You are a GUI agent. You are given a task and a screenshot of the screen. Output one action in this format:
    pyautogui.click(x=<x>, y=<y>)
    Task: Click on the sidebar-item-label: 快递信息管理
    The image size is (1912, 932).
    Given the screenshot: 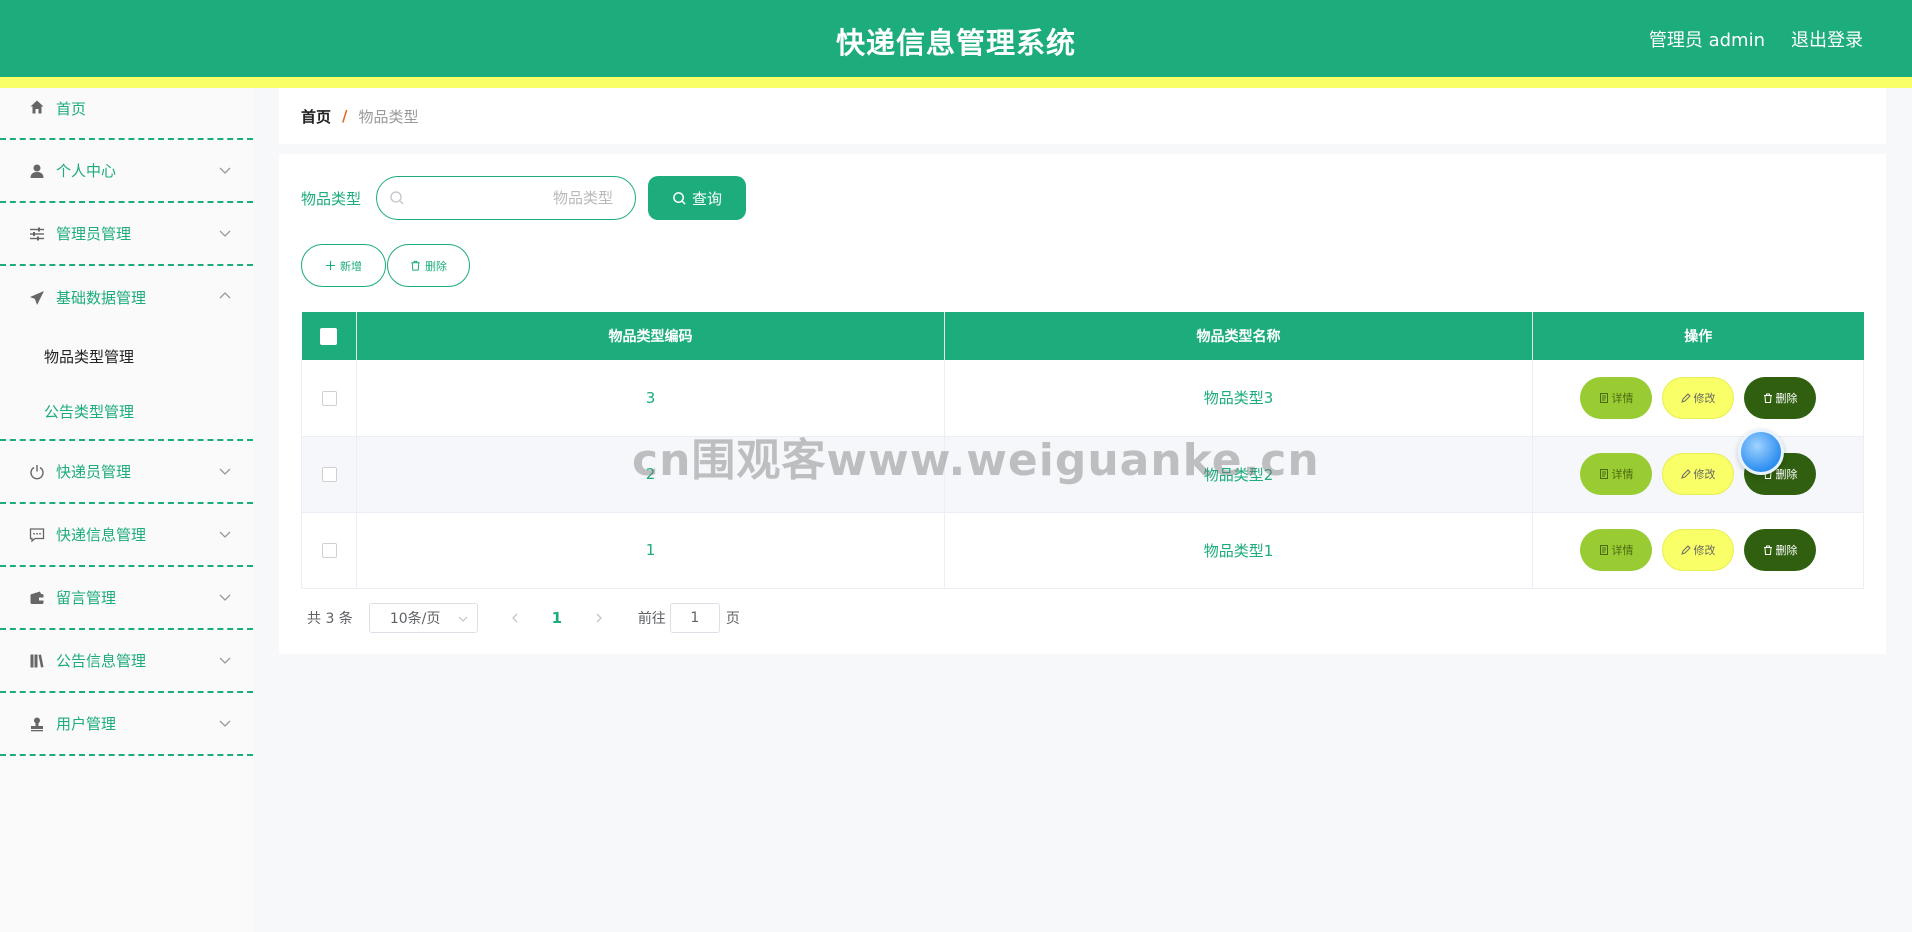 What is the action you would take?
    pyautogui.click(x=101, y=535)
    